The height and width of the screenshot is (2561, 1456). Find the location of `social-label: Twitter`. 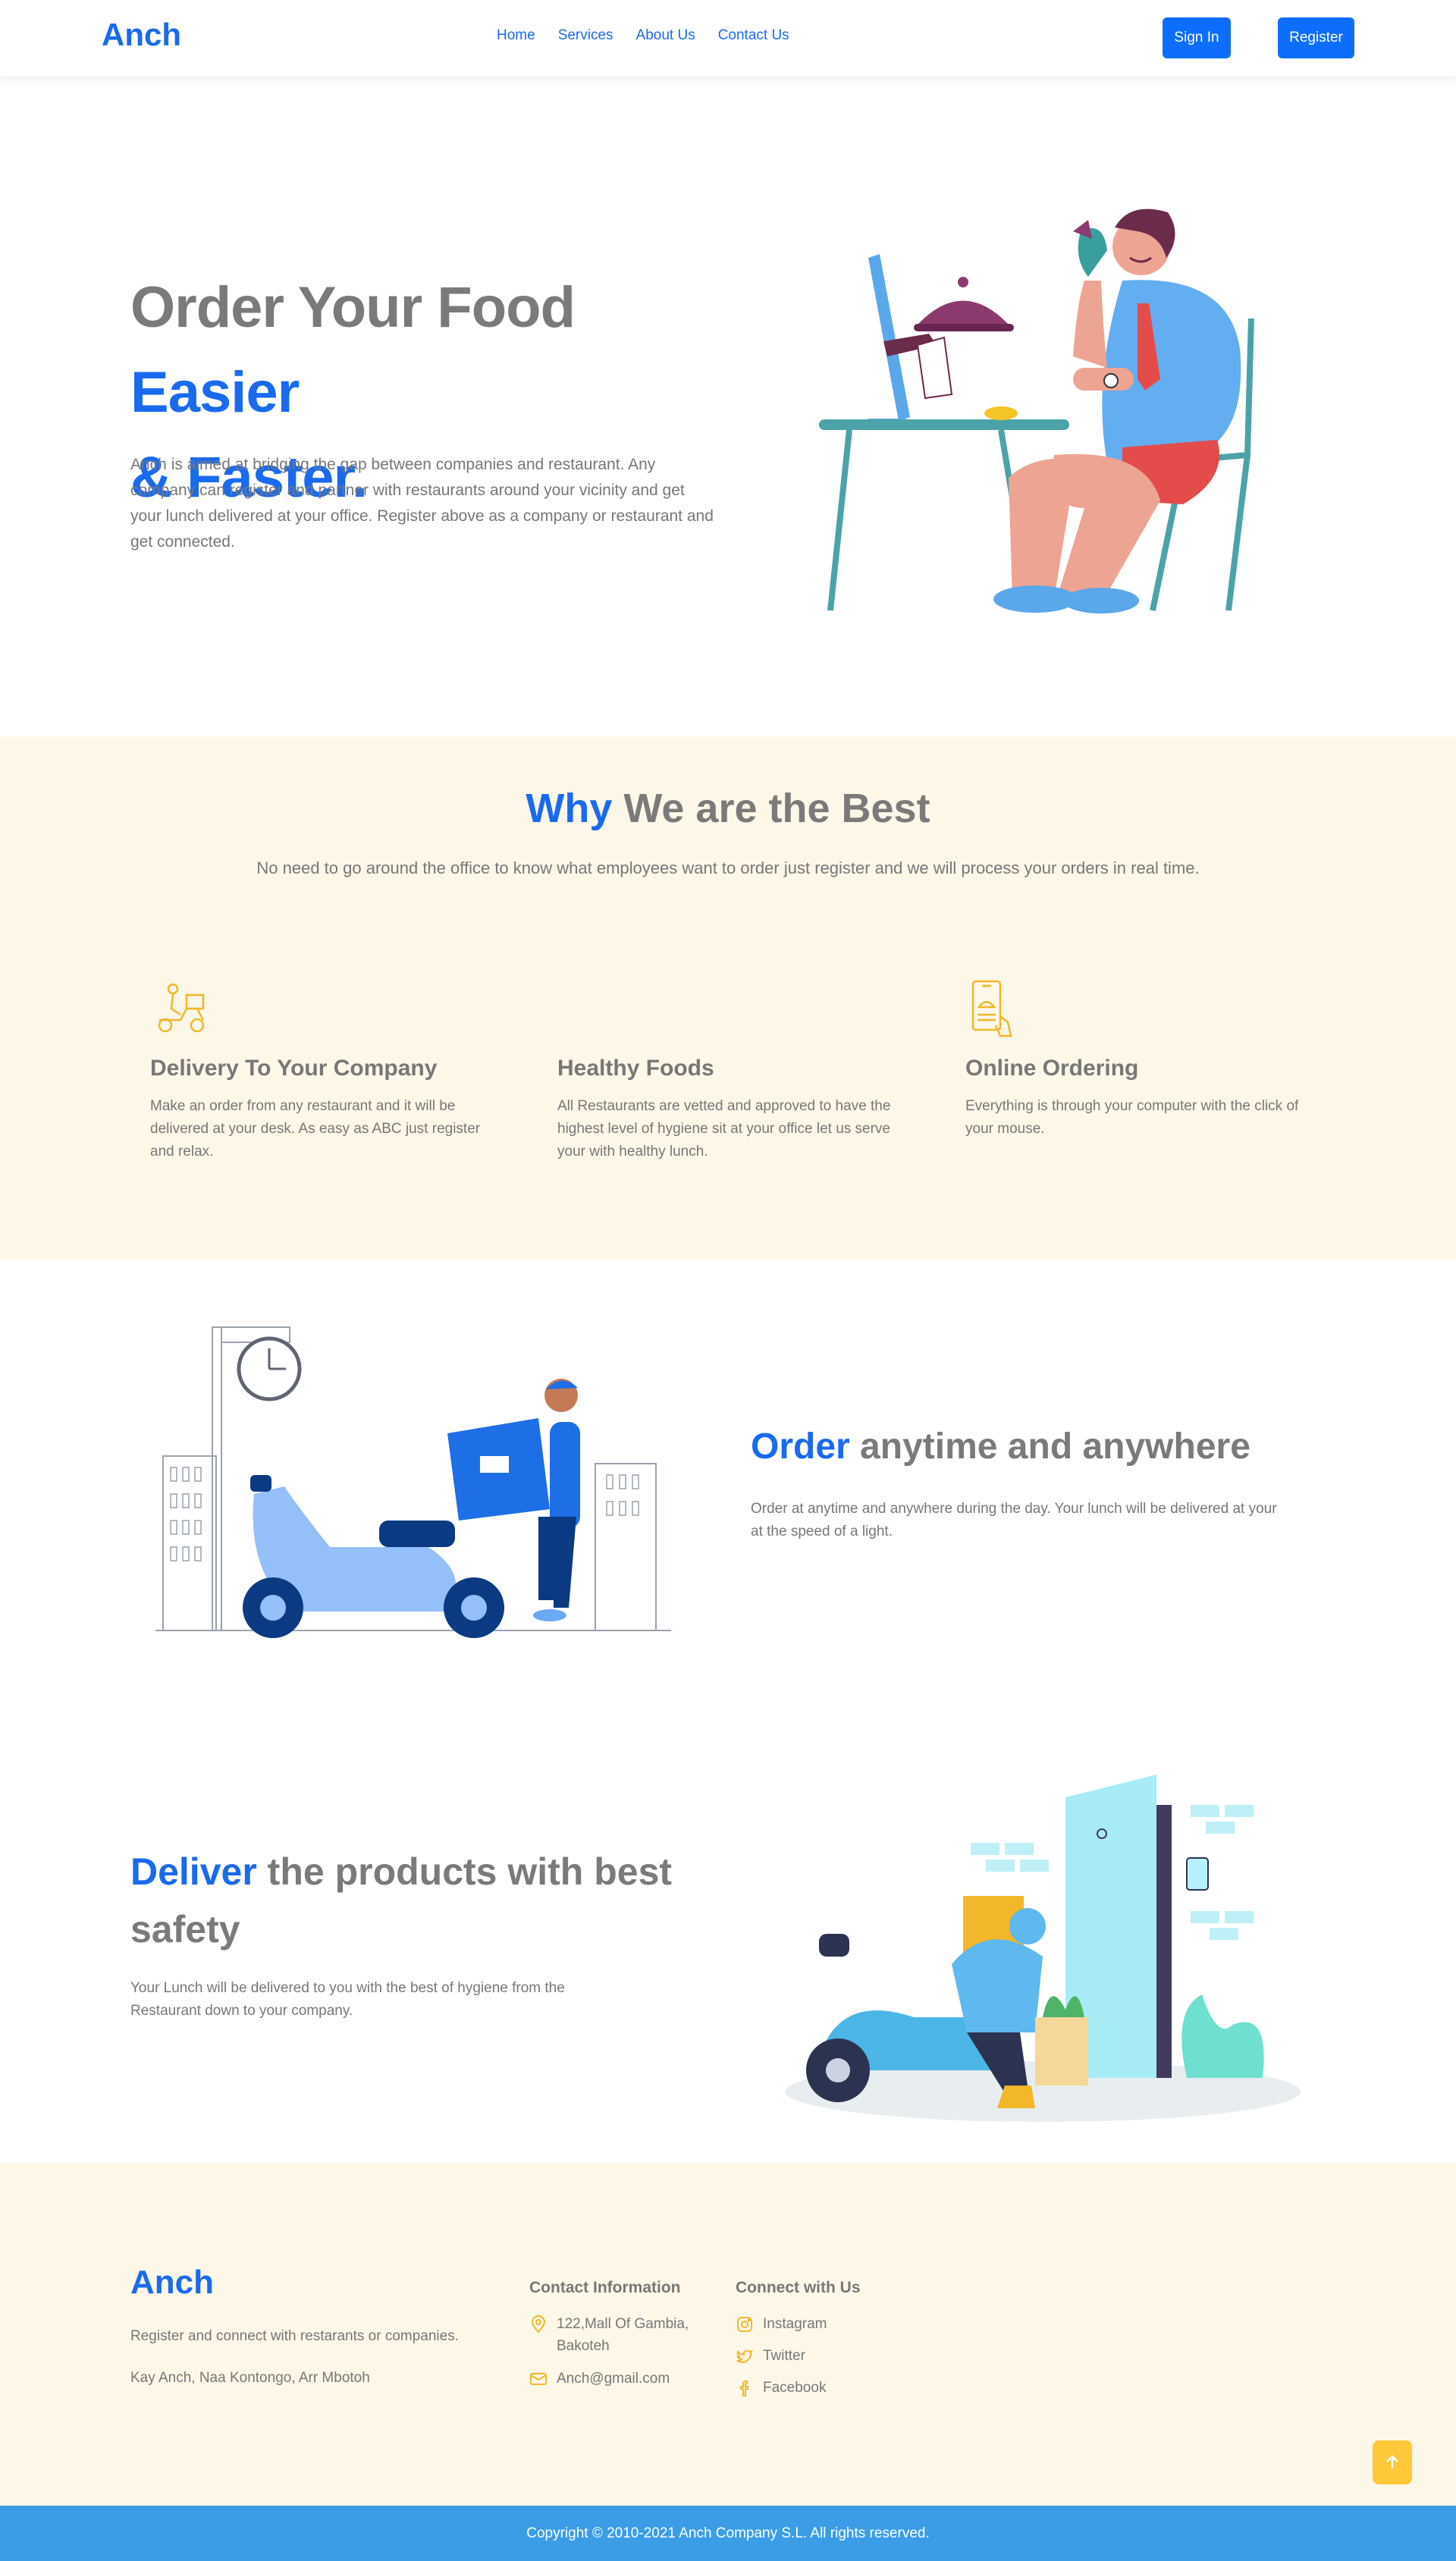

social-label: Twitter is located at coordinates (784, 2356).